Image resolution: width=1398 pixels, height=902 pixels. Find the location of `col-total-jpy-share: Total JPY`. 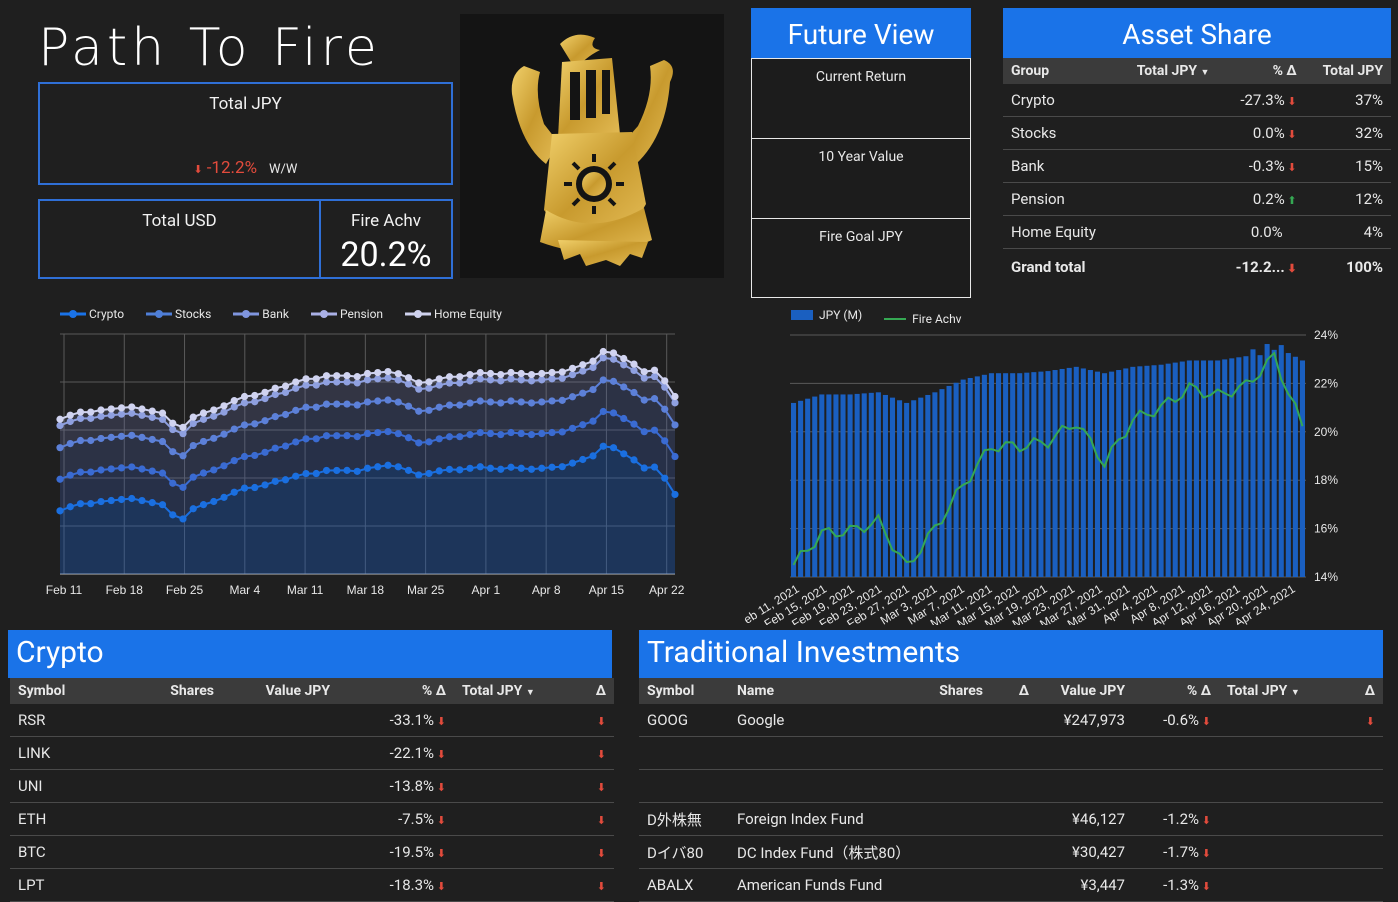

col-total-jpy-share: Total JPY is located at coordinates (1347, 71).